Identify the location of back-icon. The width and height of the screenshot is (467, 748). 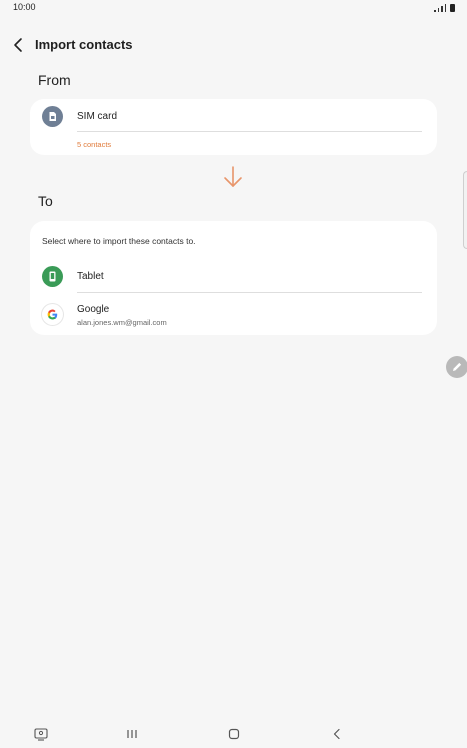
(336, 734).